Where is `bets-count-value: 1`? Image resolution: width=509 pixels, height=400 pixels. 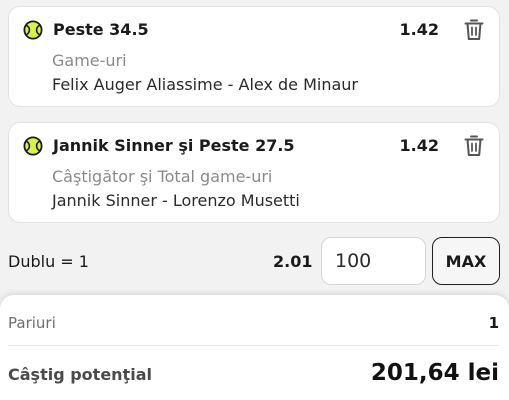 bets-count-value: 1 is located at coordinates (493, 323).